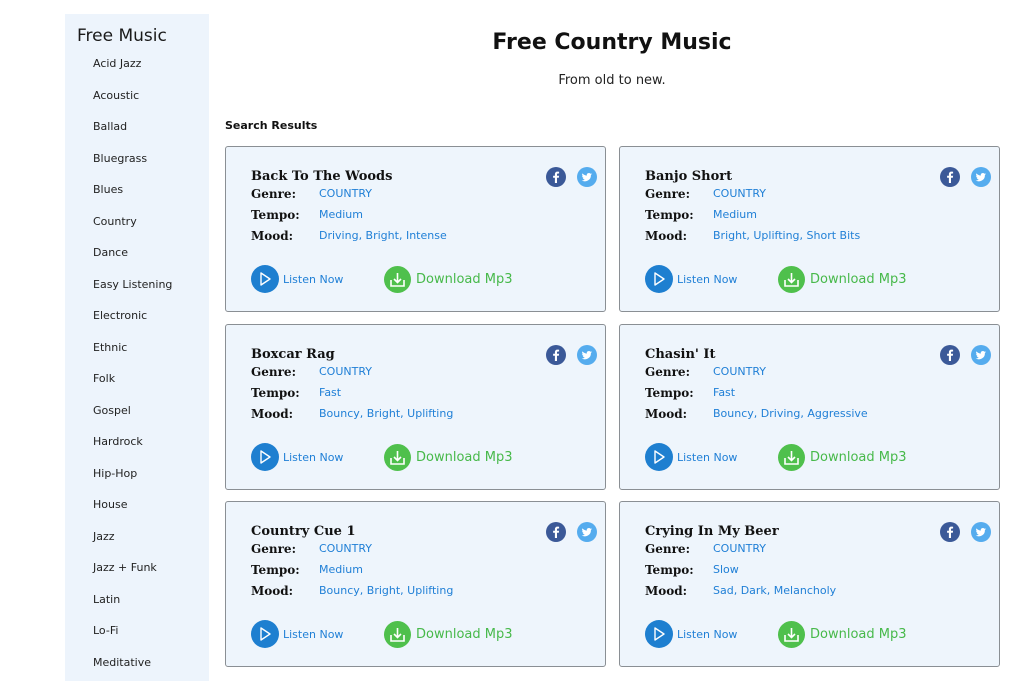  I want to click on sidebar-item-lo-fi: Lo-Fi, so click(132, 639).